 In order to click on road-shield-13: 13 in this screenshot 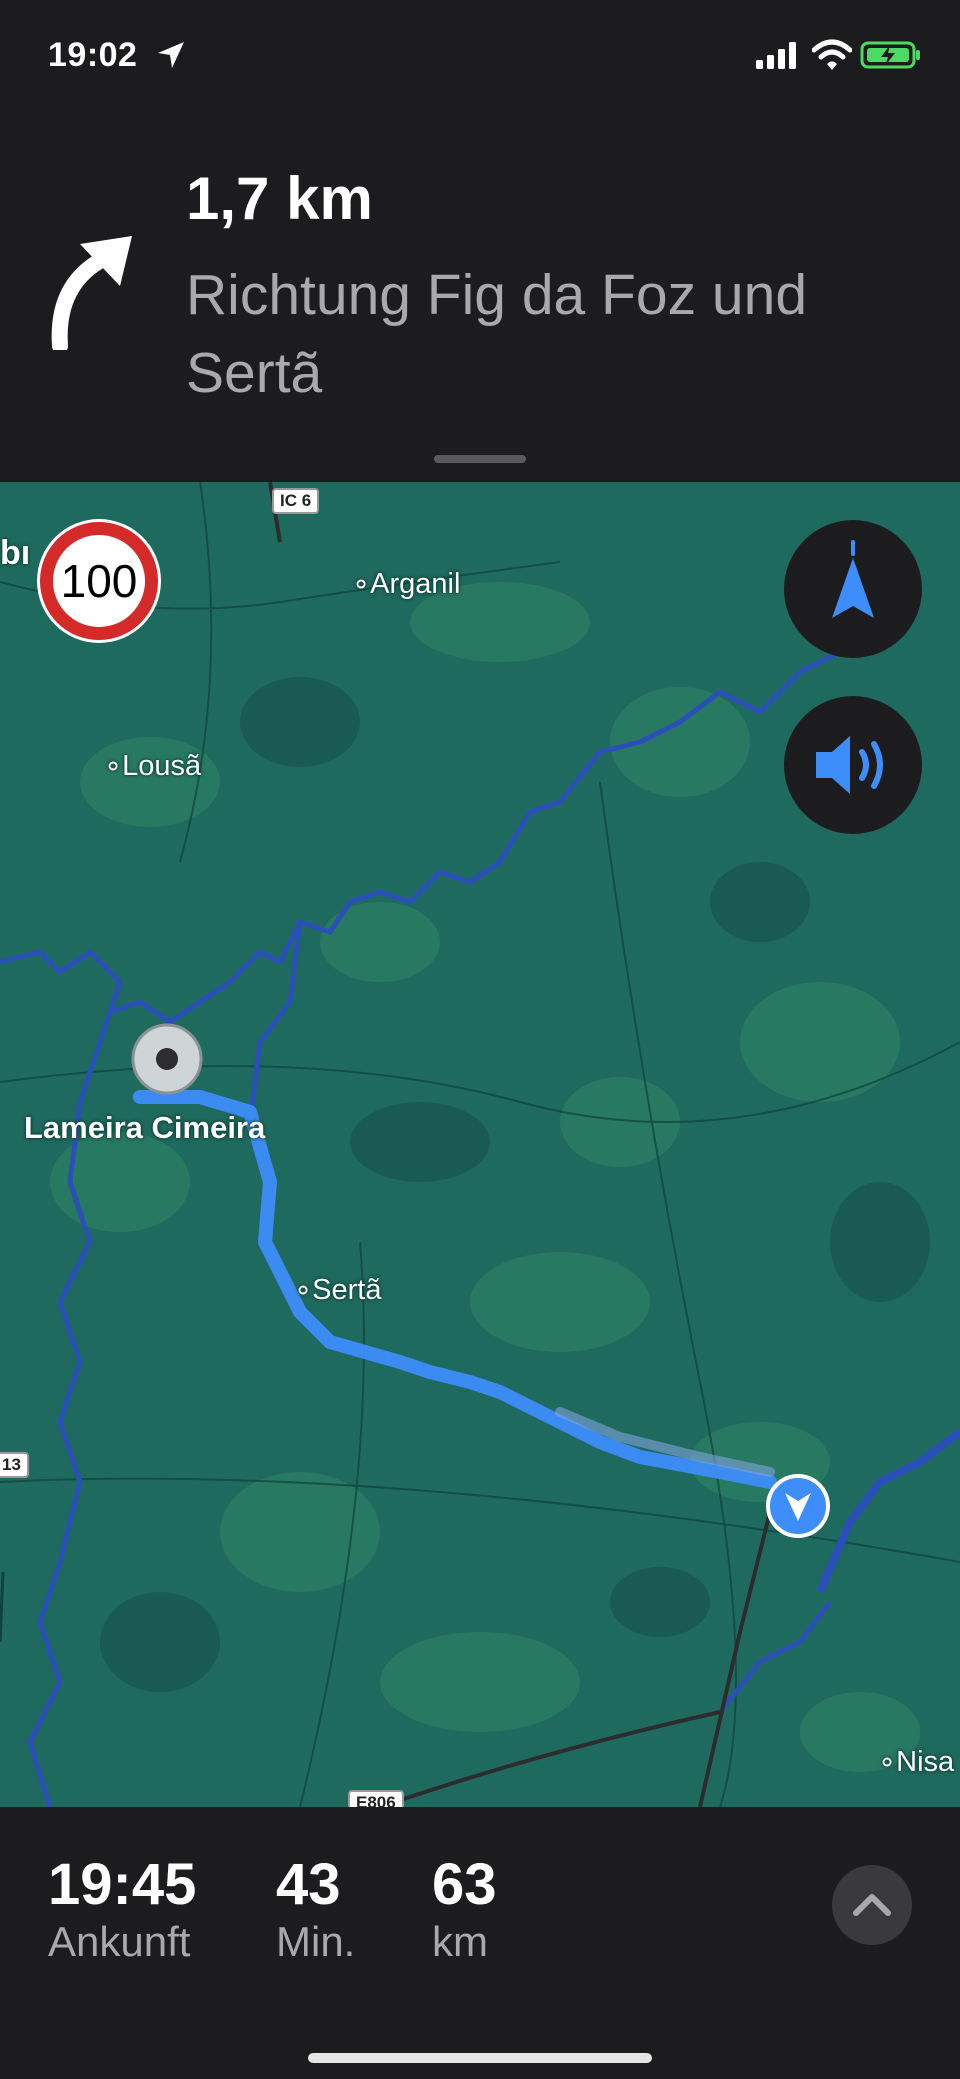, I will do `click(14, 1465)`.